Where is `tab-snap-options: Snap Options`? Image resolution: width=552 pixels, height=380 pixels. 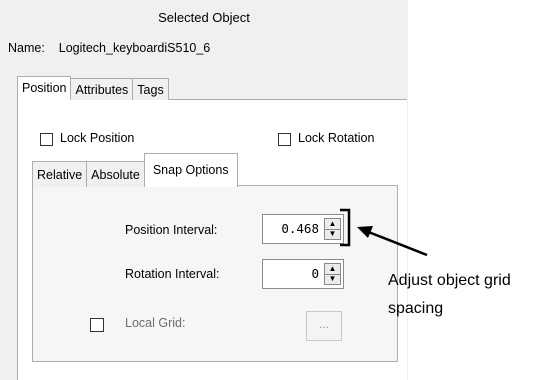 tab-snap-options: Snap Options is located at coordinates (190, 170).